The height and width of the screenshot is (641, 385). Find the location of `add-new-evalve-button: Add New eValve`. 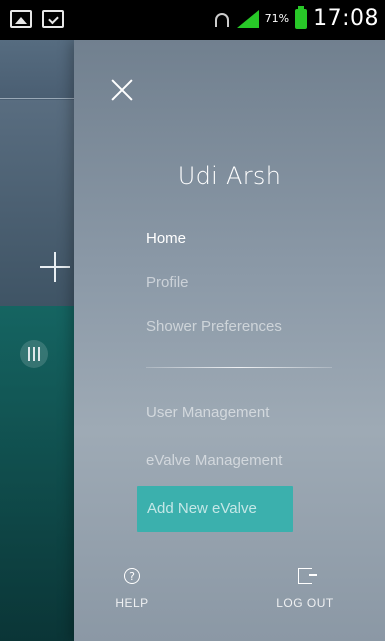

add-new-evalve-button: Add New eValve is located at coordinates (215, 509).